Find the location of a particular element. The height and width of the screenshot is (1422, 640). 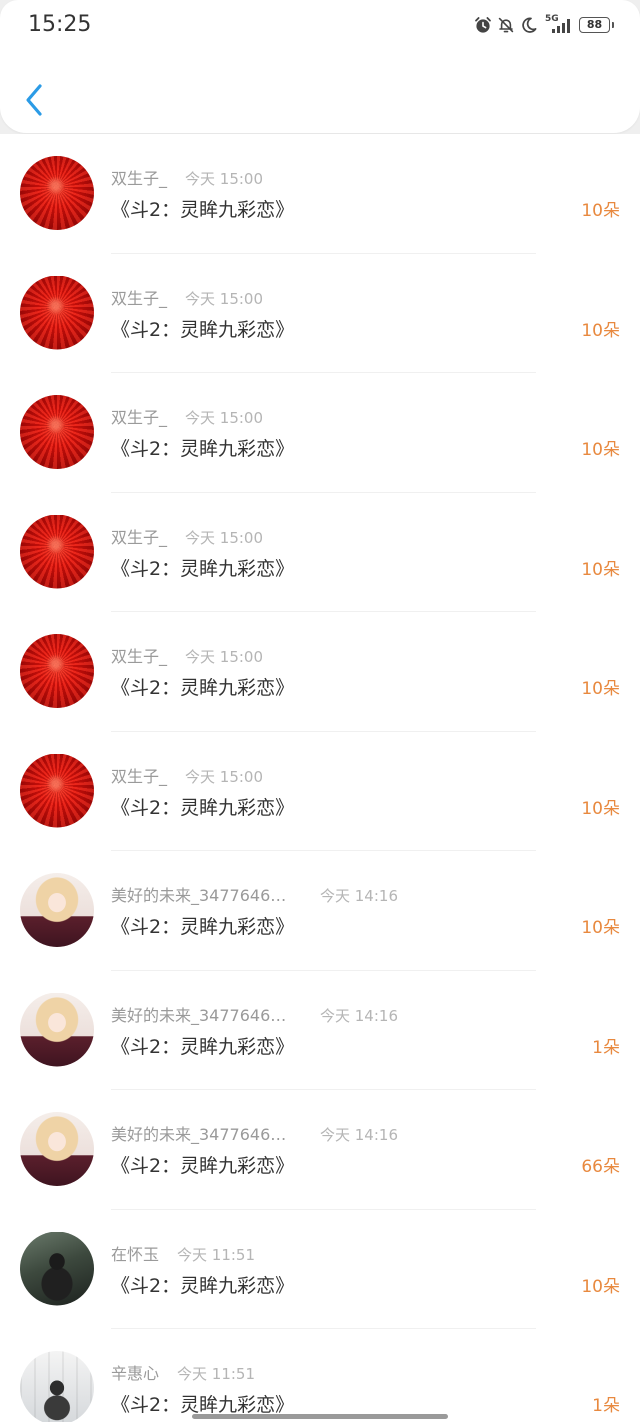

gift-count: 66朵 is located at coordinates (600, 1167).